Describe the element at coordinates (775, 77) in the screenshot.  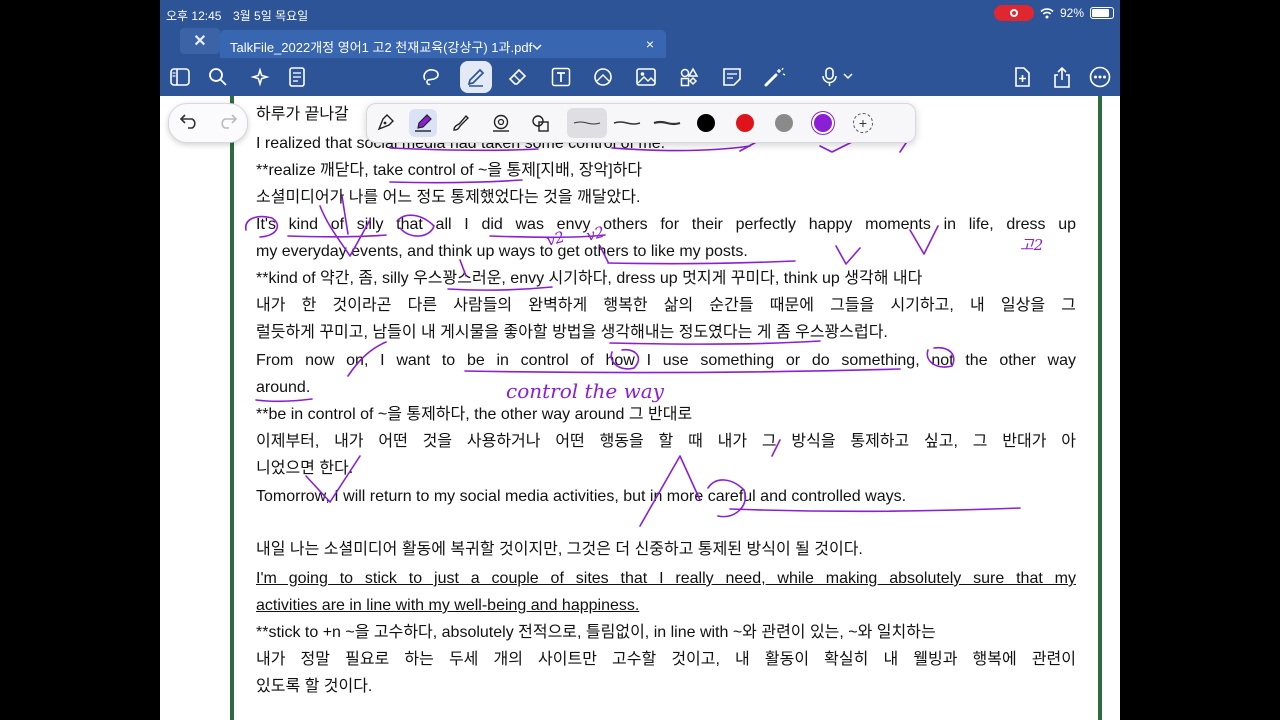
I see `laser-pointer-icon` at that location.